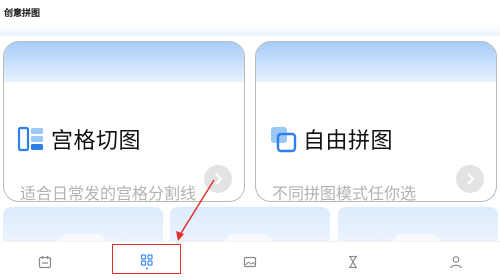  I want to click on header-gradient, so click(250, 31).